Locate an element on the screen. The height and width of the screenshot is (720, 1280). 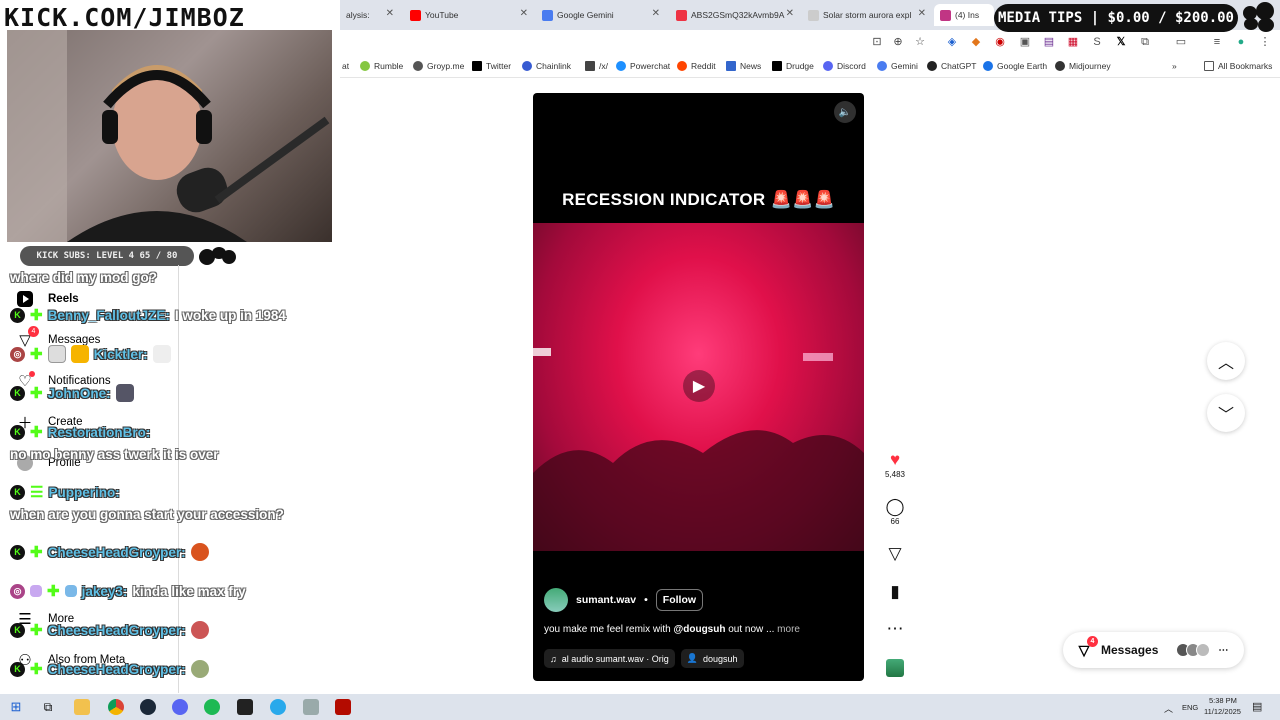
emote-icon is located at coordinates (124, 393).